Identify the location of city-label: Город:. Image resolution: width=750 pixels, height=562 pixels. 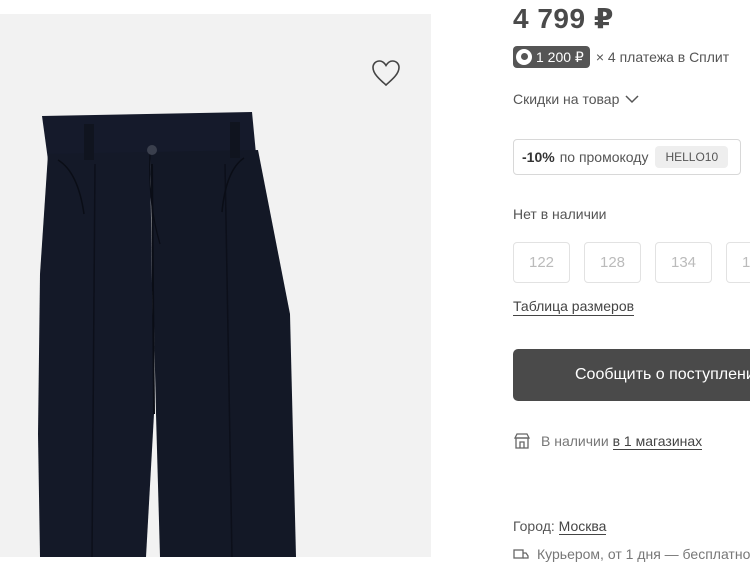
(534, 526).